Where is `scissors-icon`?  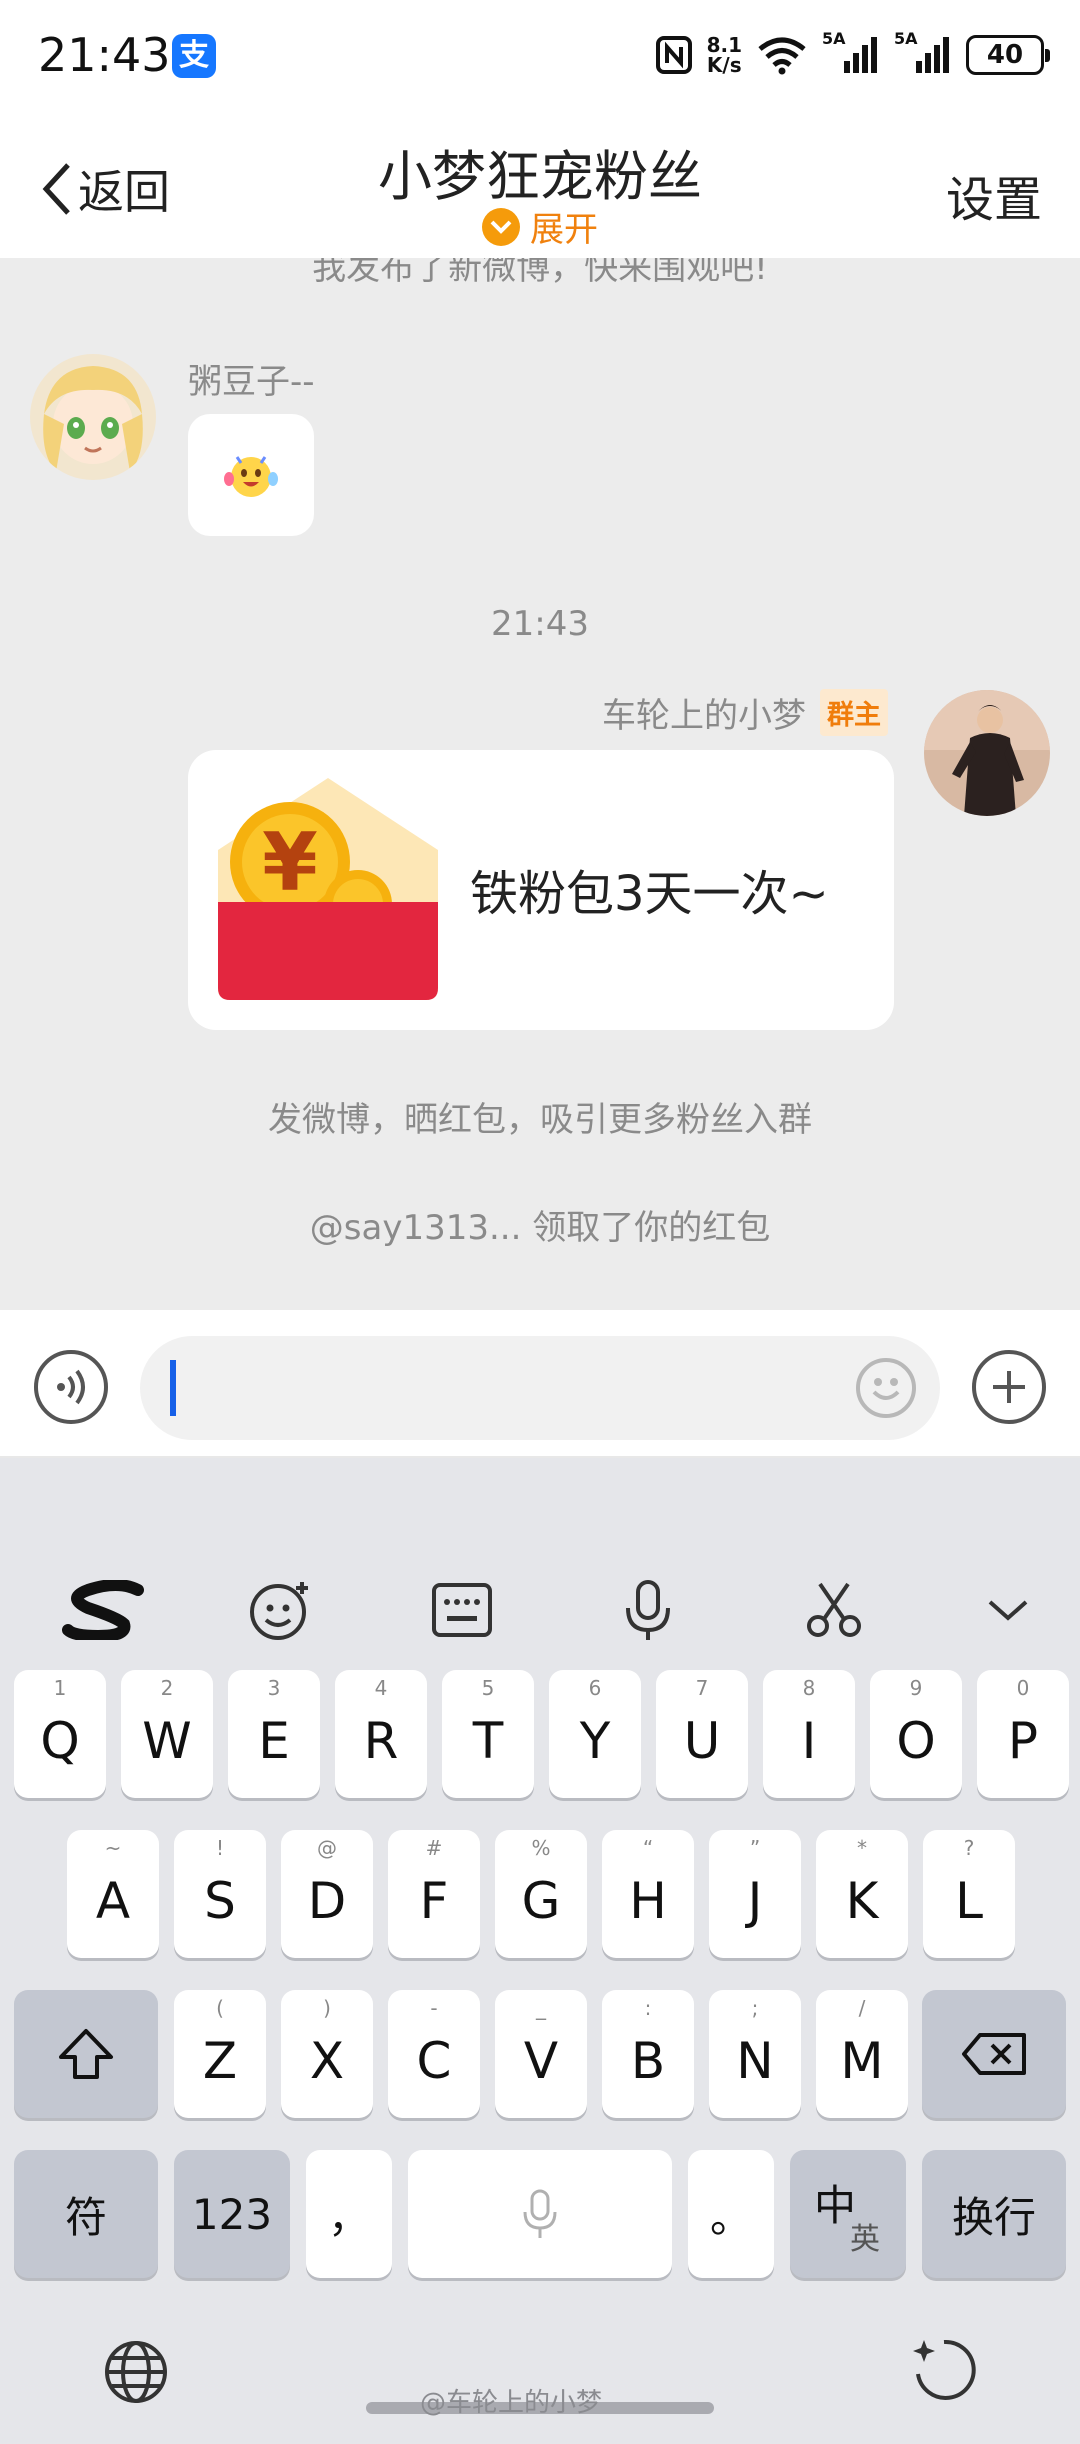 scissors-icon is located at coordinates (834, 1609).